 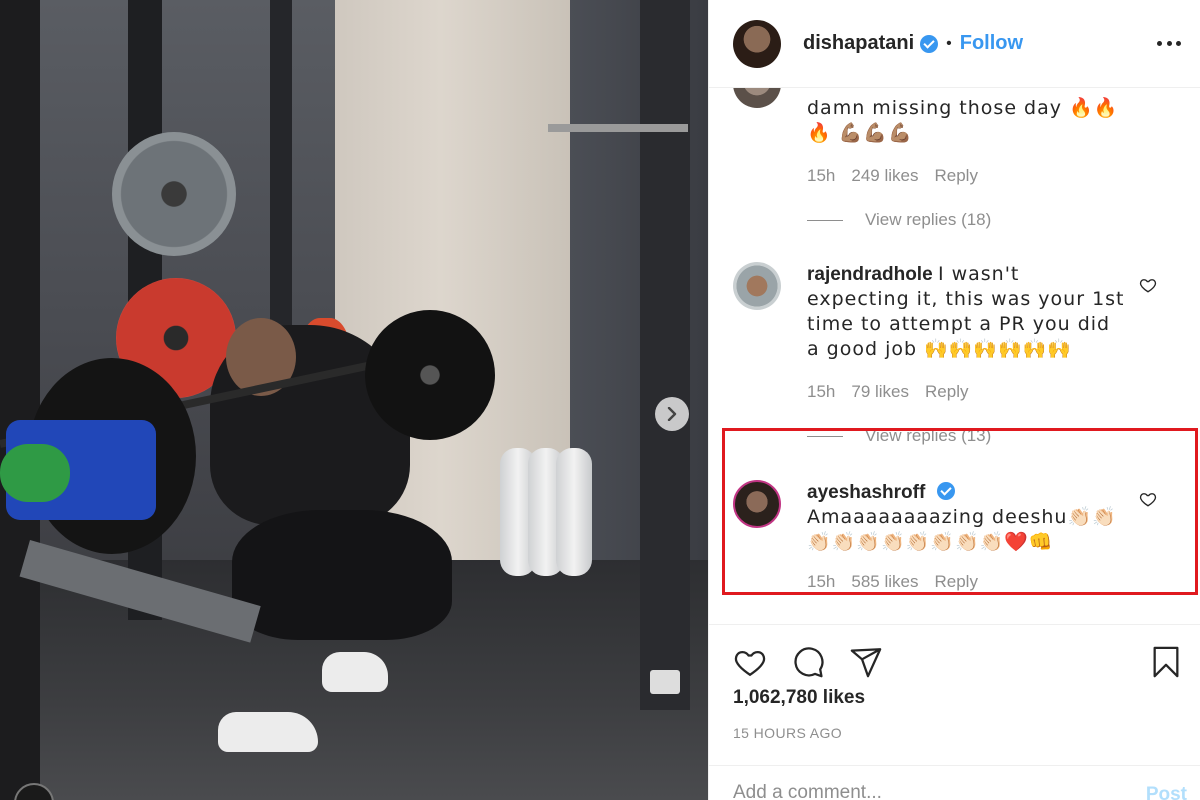 I want to click on post-header: dishapatani • Follow, so click(x=954, y=44).